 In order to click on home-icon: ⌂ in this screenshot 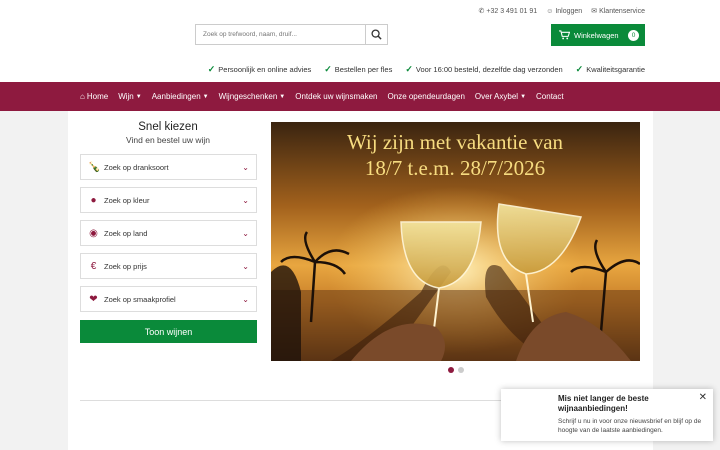, I will do `click(82, 96)`.